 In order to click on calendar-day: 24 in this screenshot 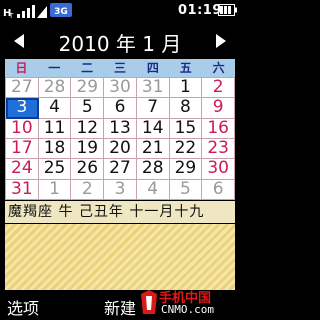, I will do `click(22, 169)`.